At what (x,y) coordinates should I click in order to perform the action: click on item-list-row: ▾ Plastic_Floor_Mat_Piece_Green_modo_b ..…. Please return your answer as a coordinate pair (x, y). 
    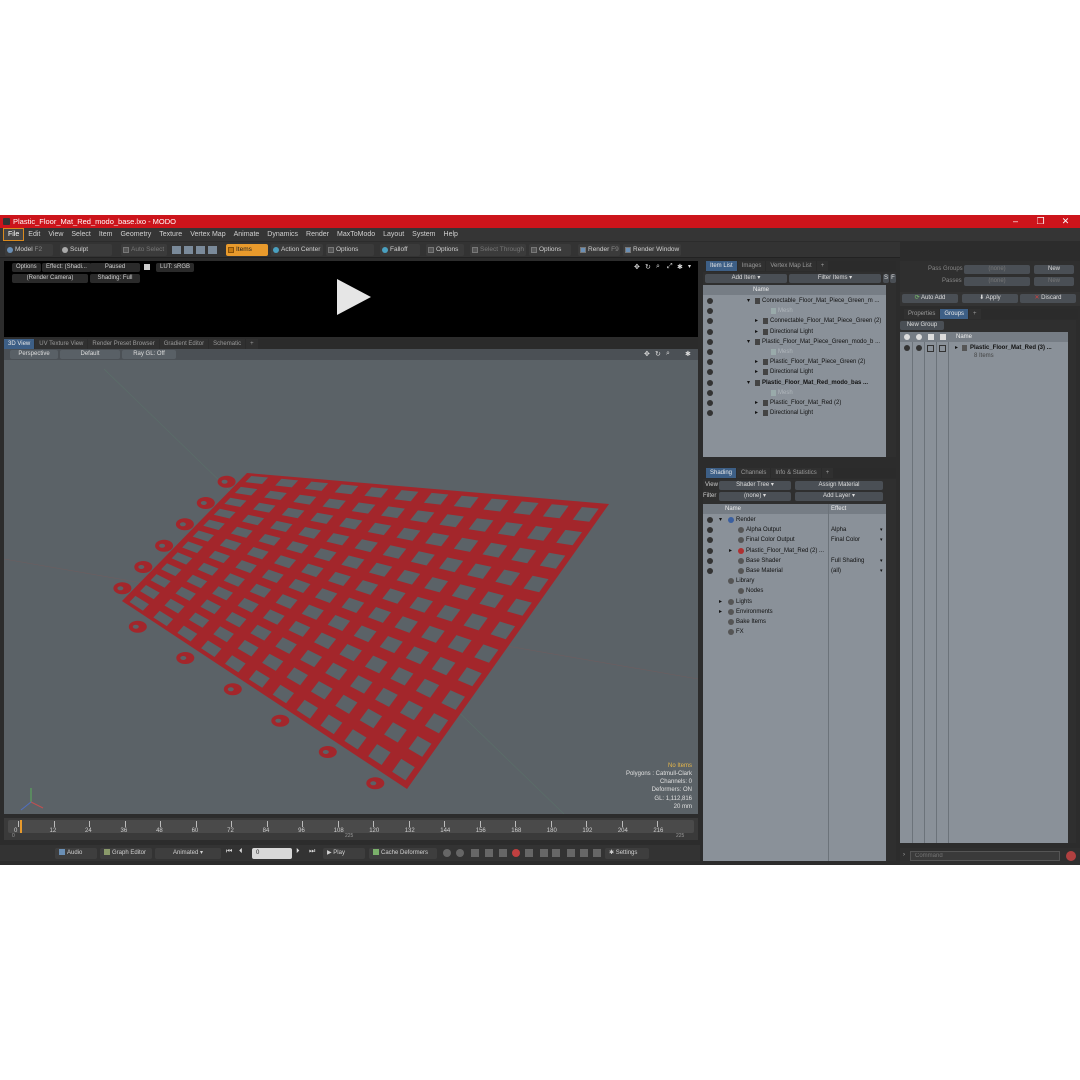
    Looking at the image, I should click on (794, 342).